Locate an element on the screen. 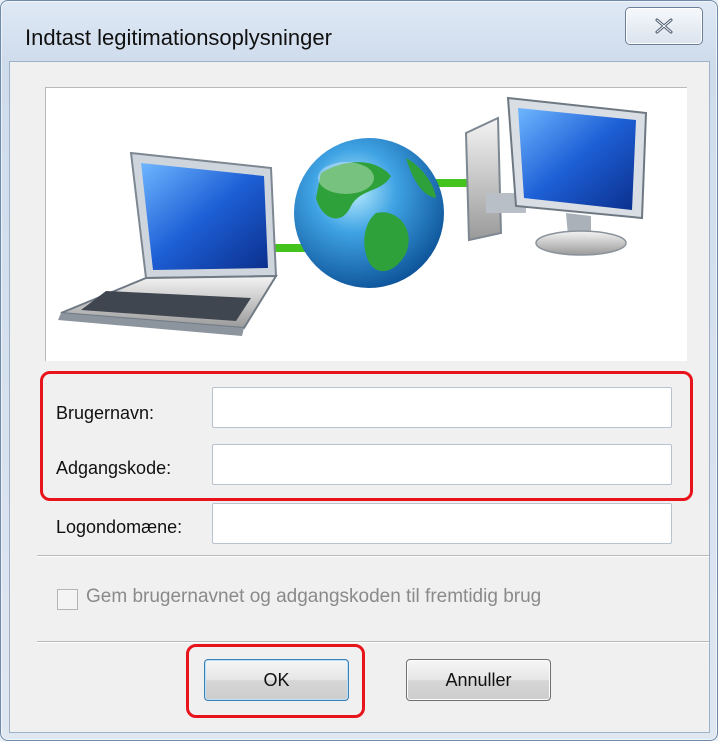 This screenshot has height=741, width=718. dialog-title: Indtast legitimationsoplysninger is located at coordinates (178, 37).